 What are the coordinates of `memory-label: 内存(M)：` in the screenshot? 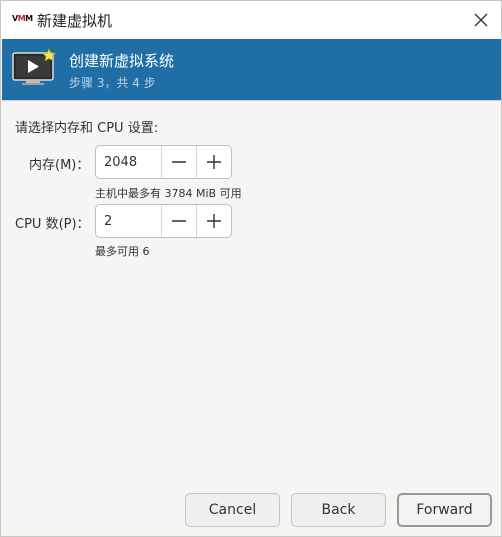 It's located at (59, 165).